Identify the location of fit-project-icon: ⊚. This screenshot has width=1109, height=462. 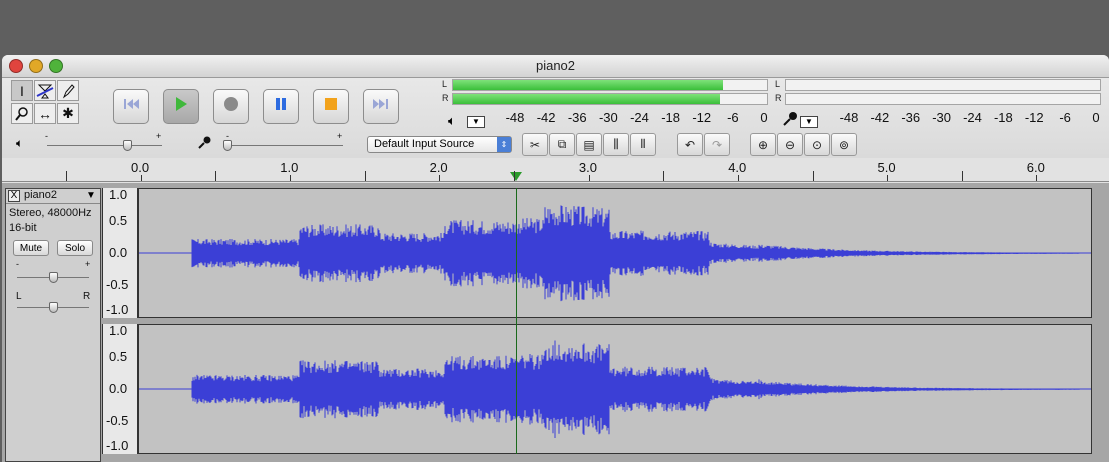
(844, 144).